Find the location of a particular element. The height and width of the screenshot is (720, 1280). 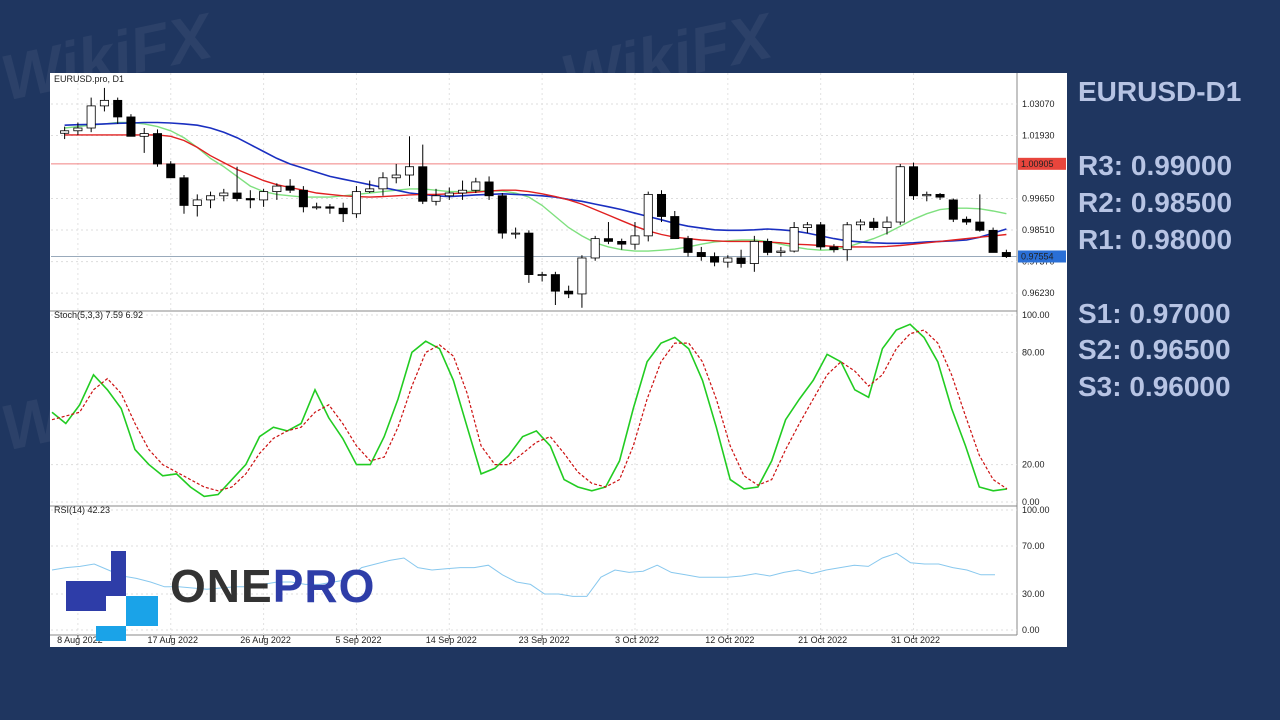

onepro-logo: ONEPRO is located at coordinates (231, 596).